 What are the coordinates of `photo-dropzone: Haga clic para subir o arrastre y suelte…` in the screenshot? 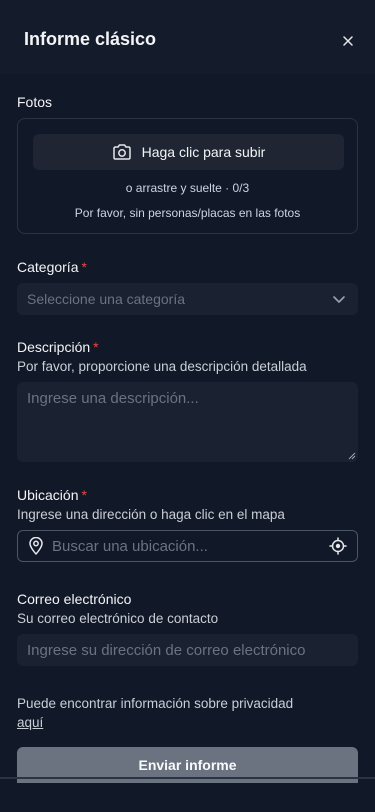 It's located at (187, 176).